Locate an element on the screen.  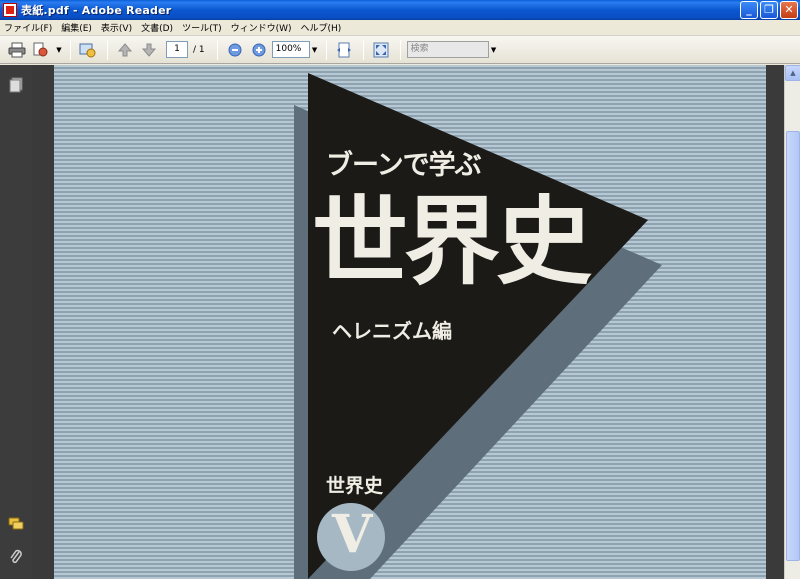
menu-edit: 編集(E) is located at coordinates (76, 27).